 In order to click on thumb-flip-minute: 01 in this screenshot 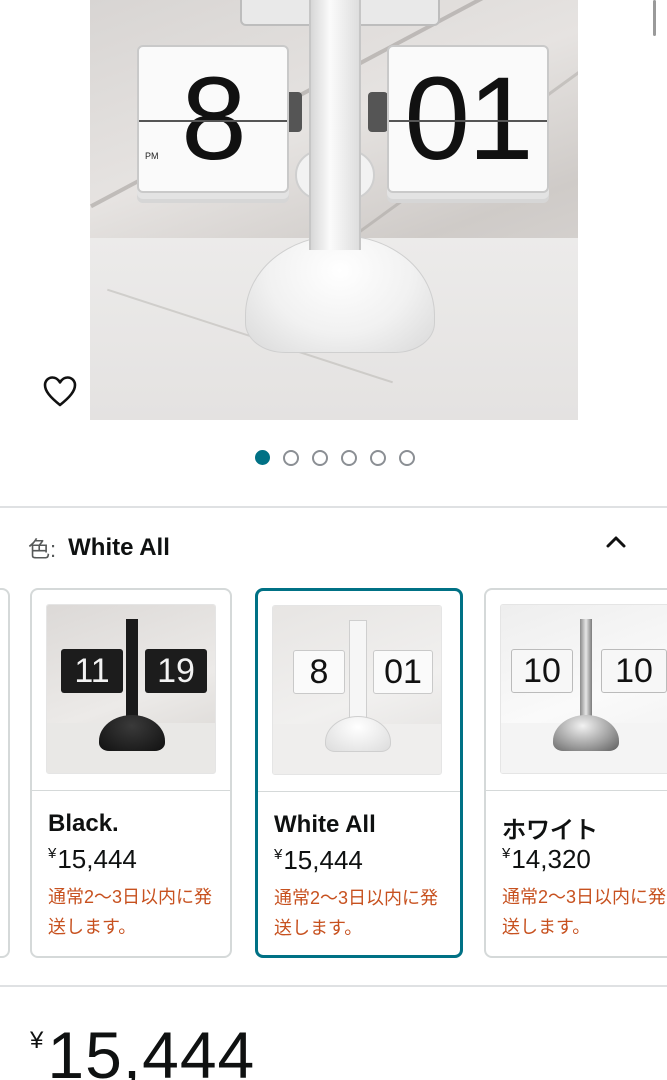, I will do `click(403, 672)`.